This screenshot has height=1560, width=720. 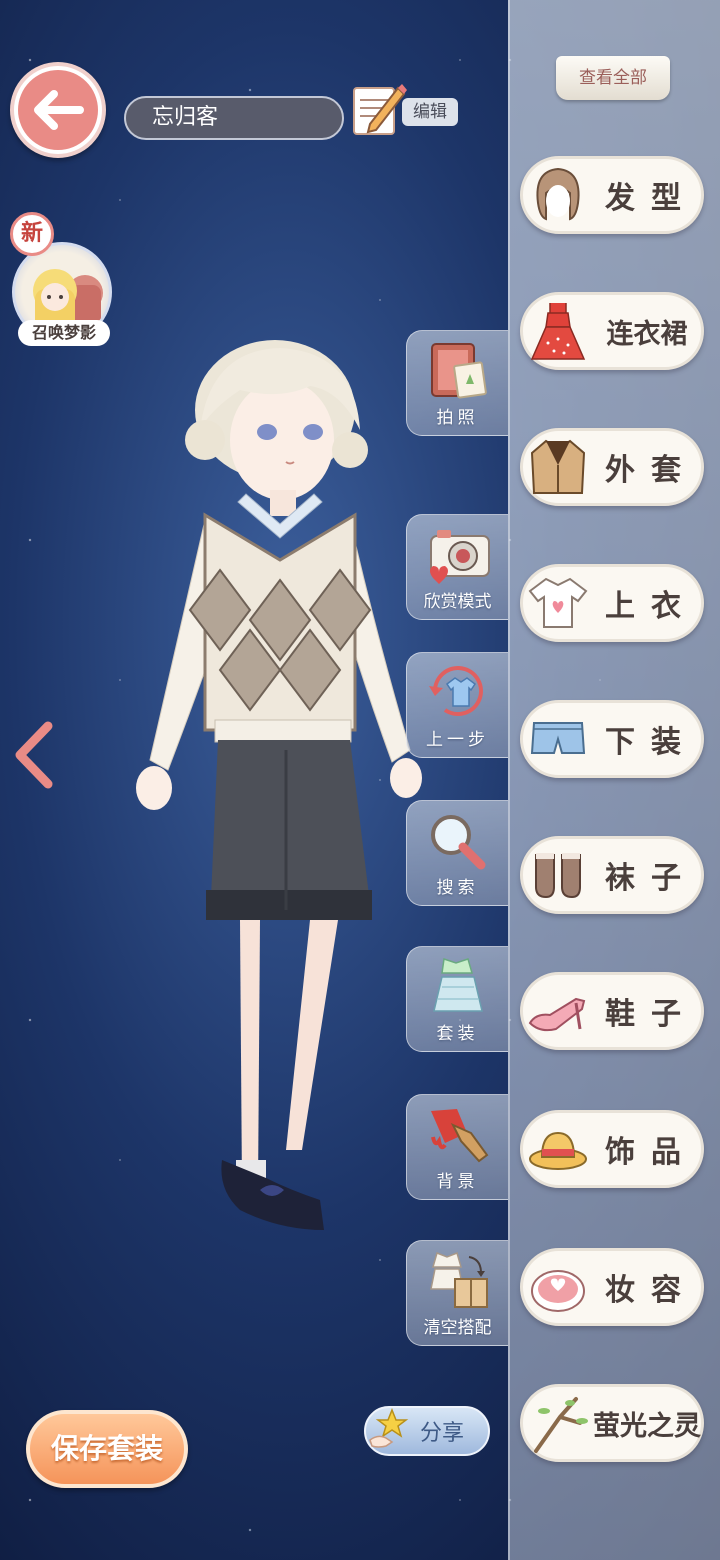 I want to click on side-tool-search: 搜索, so click(x=457, y=853).